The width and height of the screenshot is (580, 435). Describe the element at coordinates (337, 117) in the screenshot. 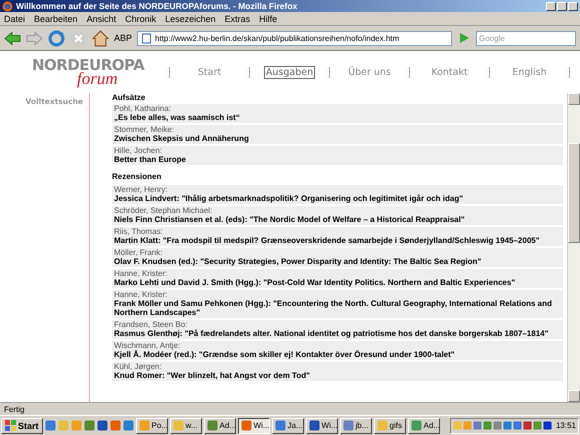

I see `entry-title: „Es lebe alles, was saamisch ist“` at that location.